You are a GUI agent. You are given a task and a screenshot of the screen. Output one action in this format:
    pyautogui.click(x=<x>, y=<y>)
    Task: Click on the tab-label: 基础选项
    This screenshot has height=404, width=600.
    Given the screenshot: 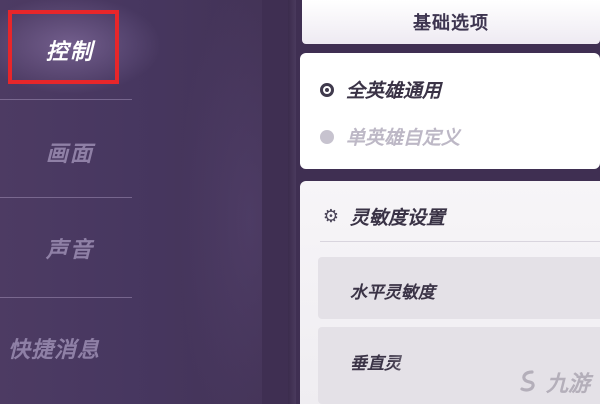 What is the action you would take?
    pyautogui.click(x=451, y=23)
    